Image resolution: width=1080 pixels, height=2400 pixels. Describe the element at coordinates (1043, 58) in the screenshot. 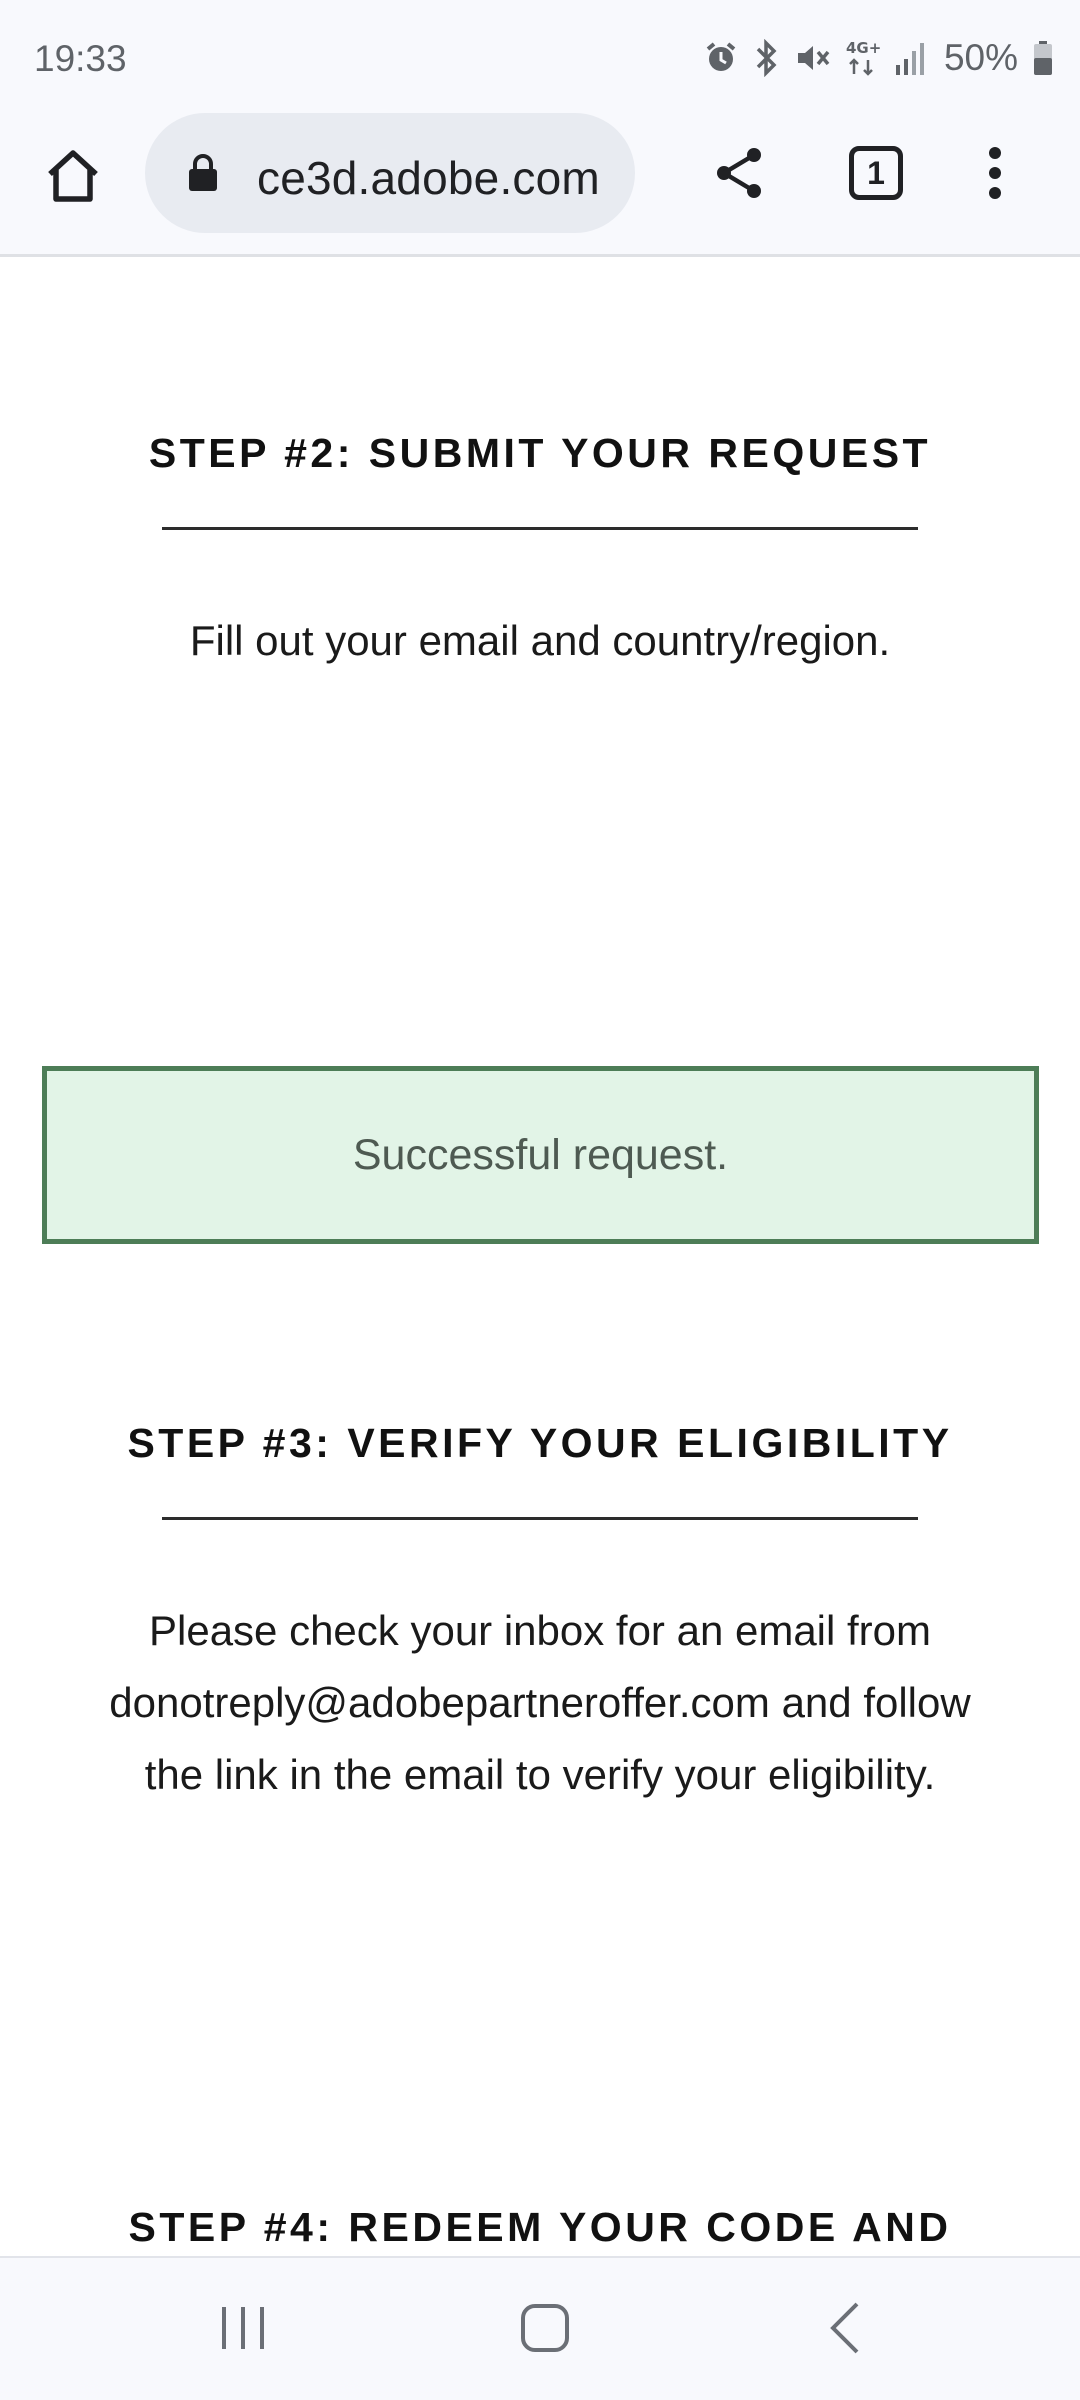

I see `battery-icon` at that location.